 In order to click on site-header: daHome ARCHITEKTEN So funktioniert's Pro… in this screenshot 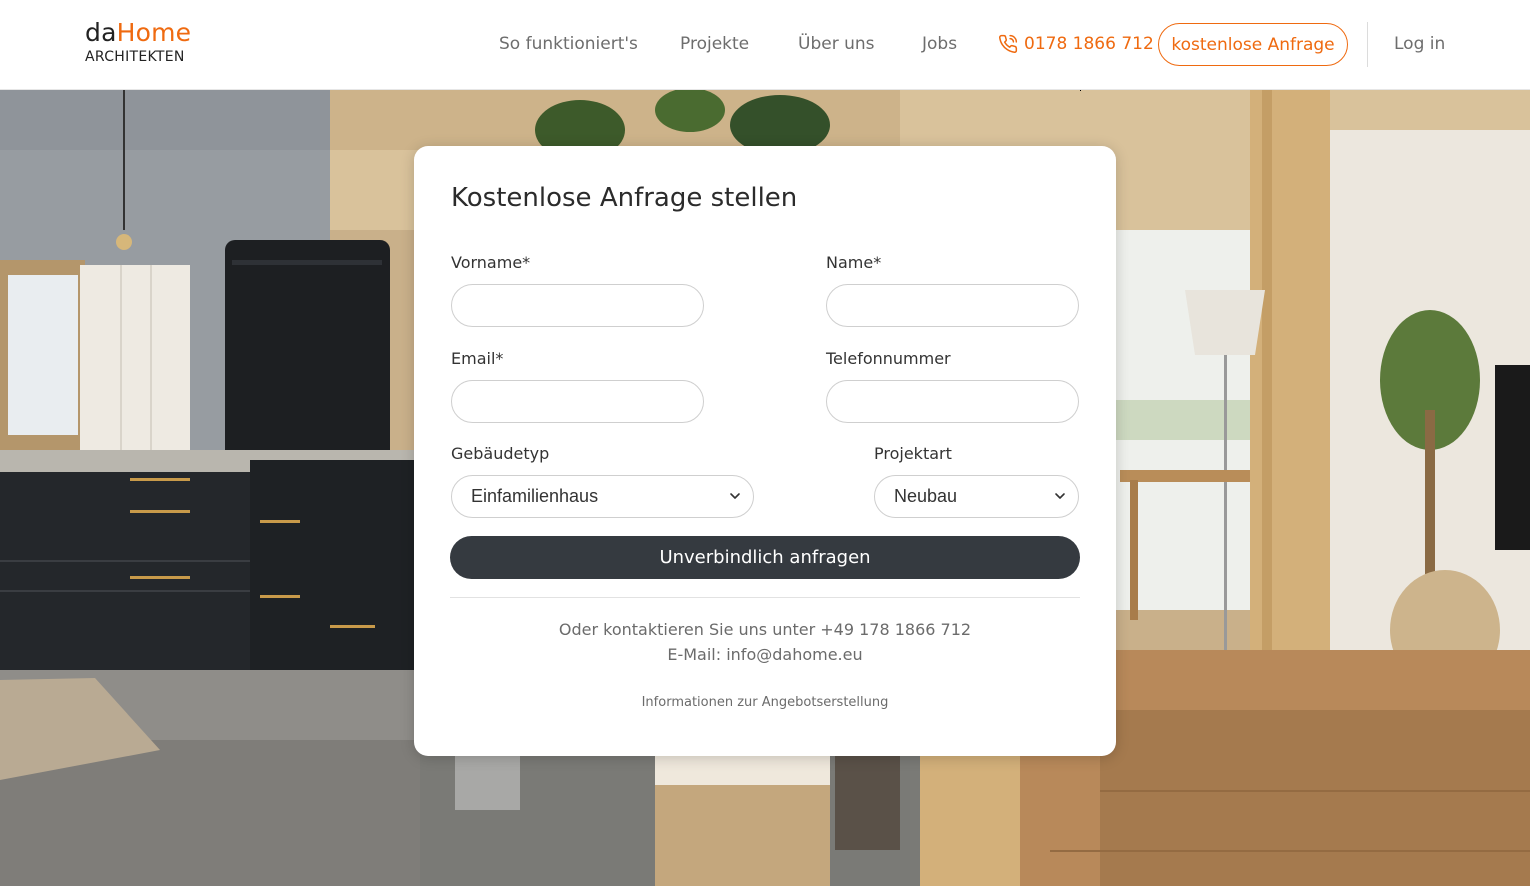, I will do `click(765, 45)`.